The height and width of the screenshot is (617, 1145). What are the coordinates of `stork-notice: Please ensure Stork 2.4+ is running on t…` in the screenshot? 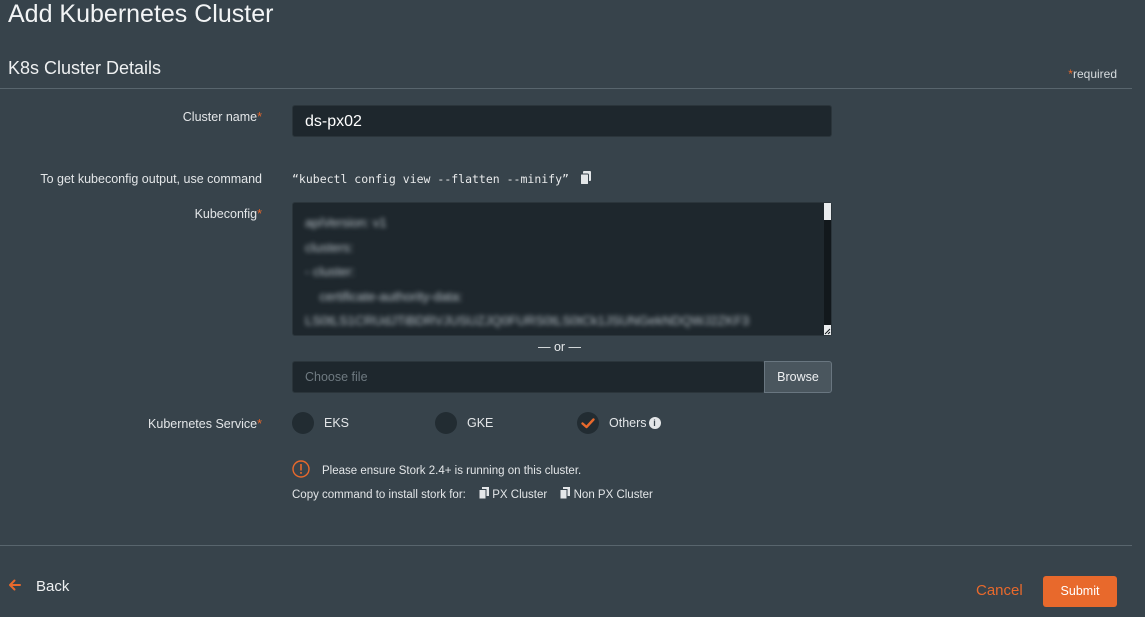 It's located at (452, 471).